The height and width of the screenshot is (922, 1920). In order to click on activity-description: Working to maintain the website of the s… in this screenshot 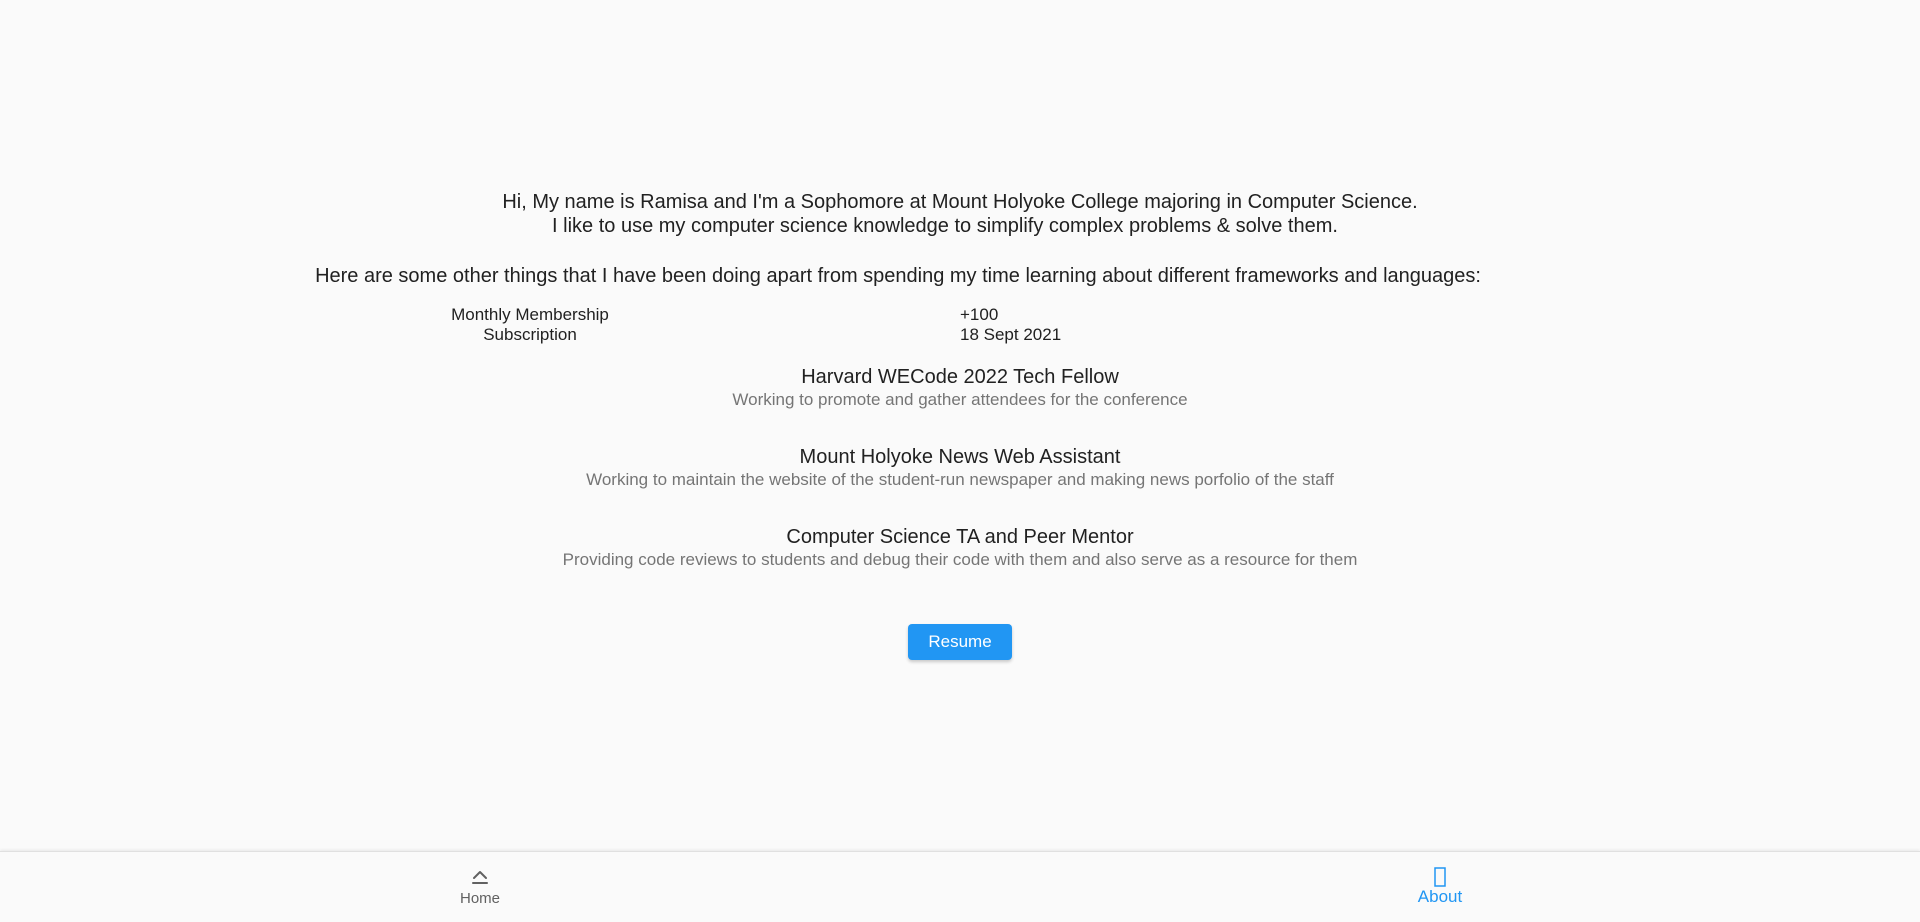, I will do `click(960, 479)`.